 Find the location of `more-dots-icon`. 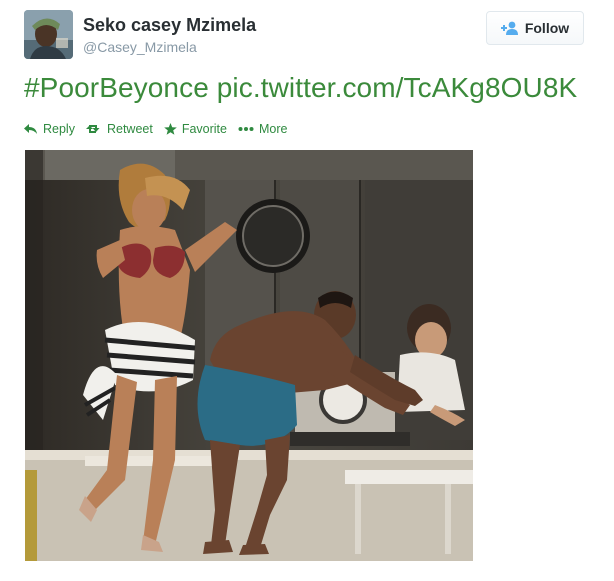

more-dots-icon is located at coordinates (246, 129).